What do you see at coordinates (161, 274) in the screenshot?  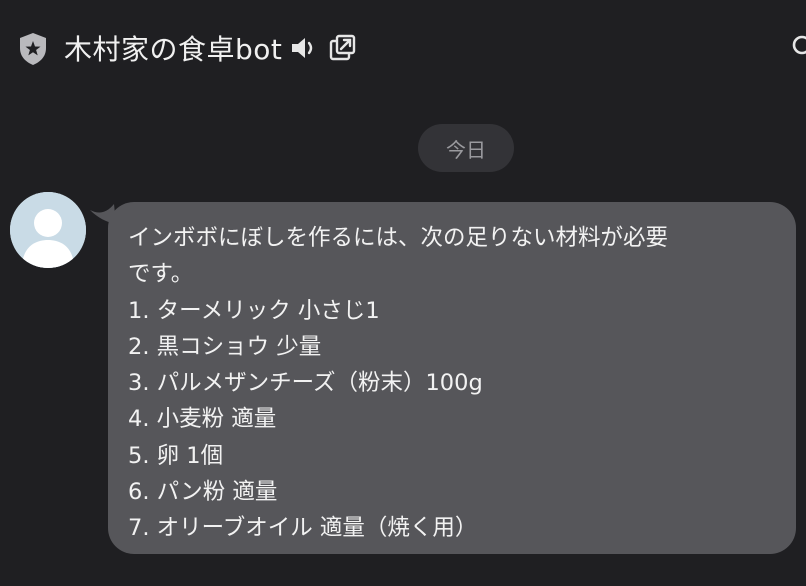 I see `message-text-line: です。` at bounding box center [161, 274].